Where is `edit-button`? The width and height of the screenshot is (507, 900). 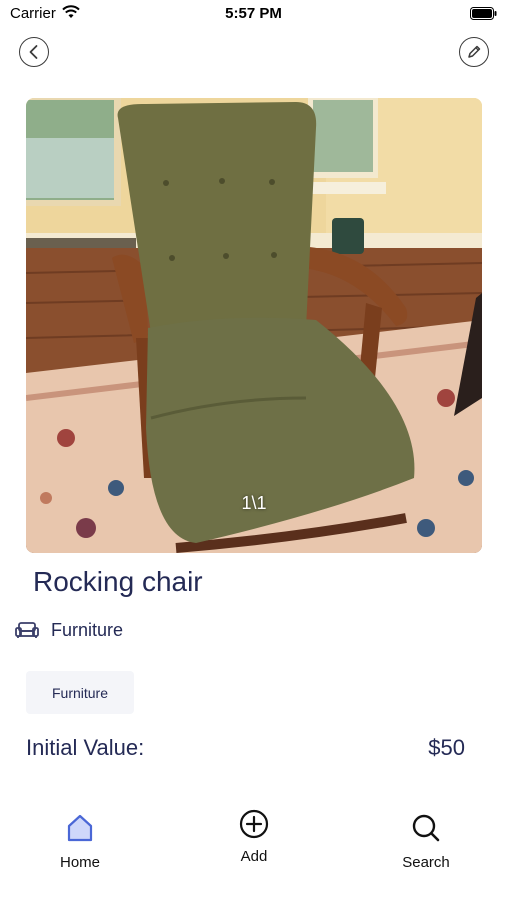 edit-button is located at coordinates (474, 52).